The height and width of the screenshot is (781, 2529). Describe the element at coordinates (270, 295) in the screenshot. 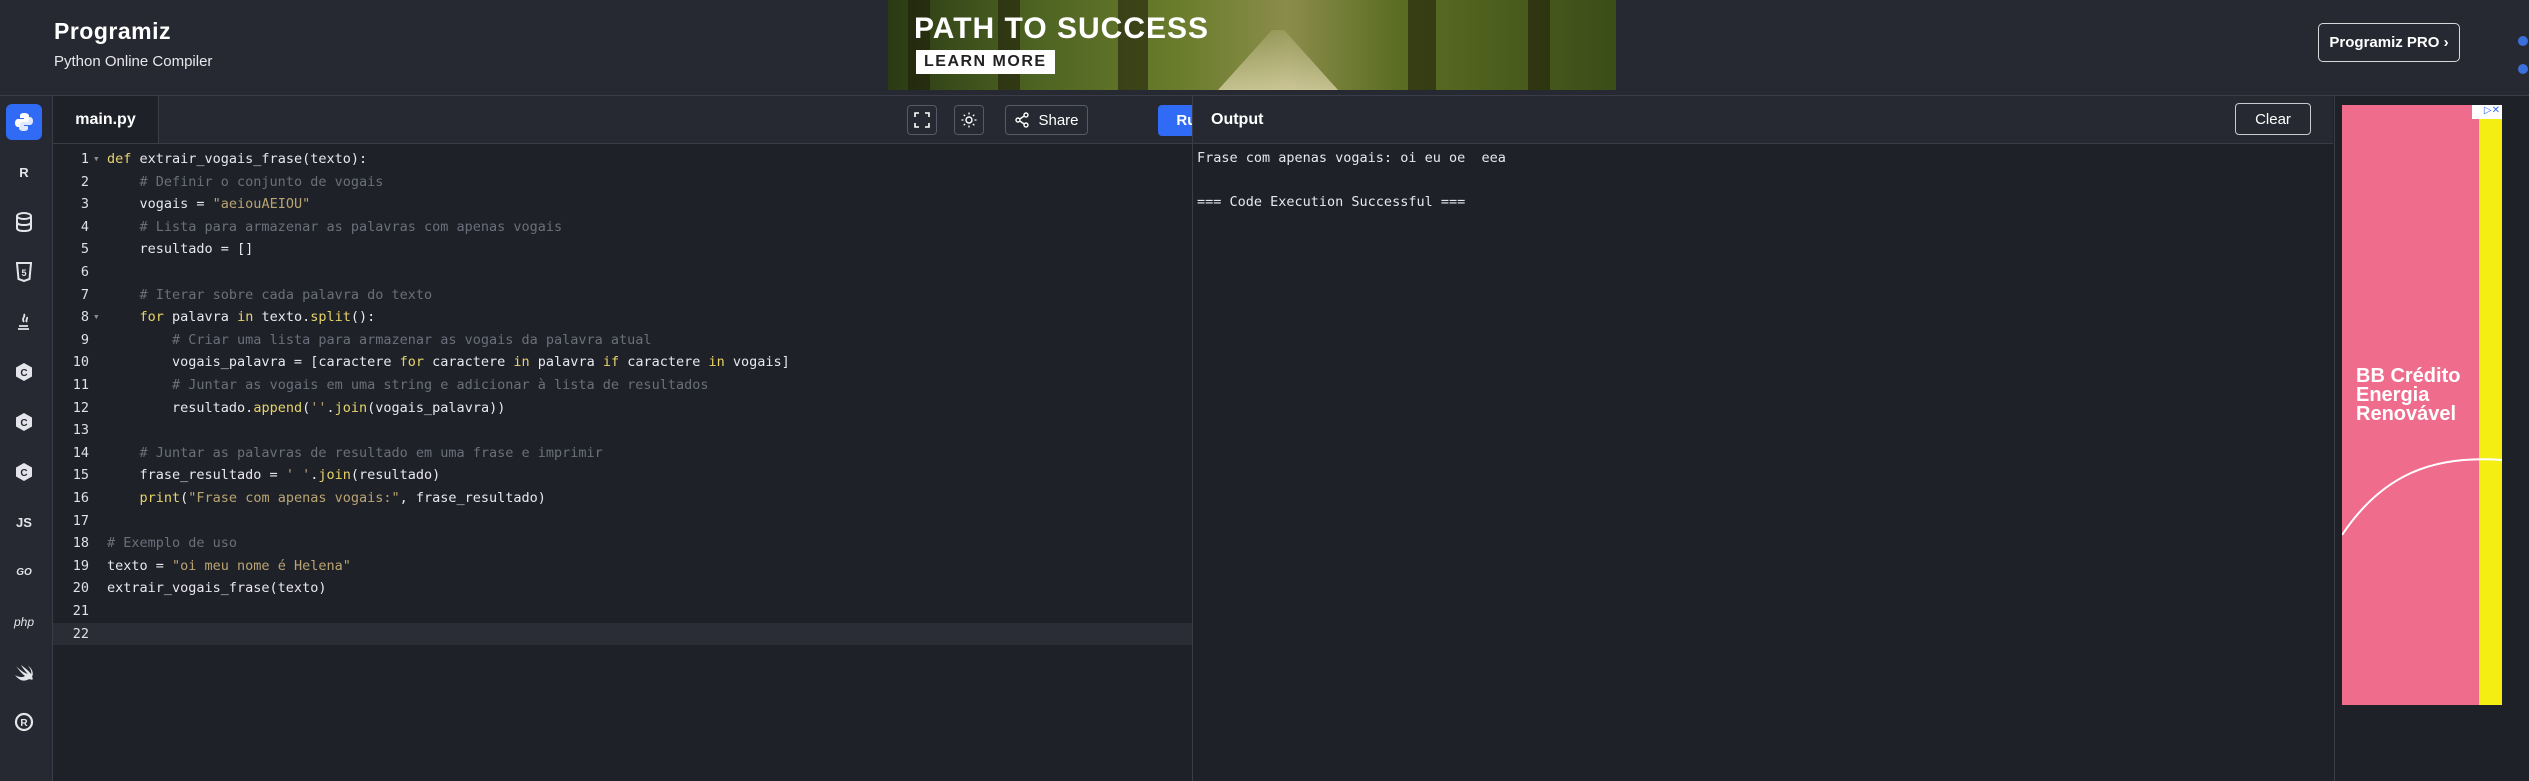

I see `code-text: # Iterar sobre cada palavra do texto` at that location.